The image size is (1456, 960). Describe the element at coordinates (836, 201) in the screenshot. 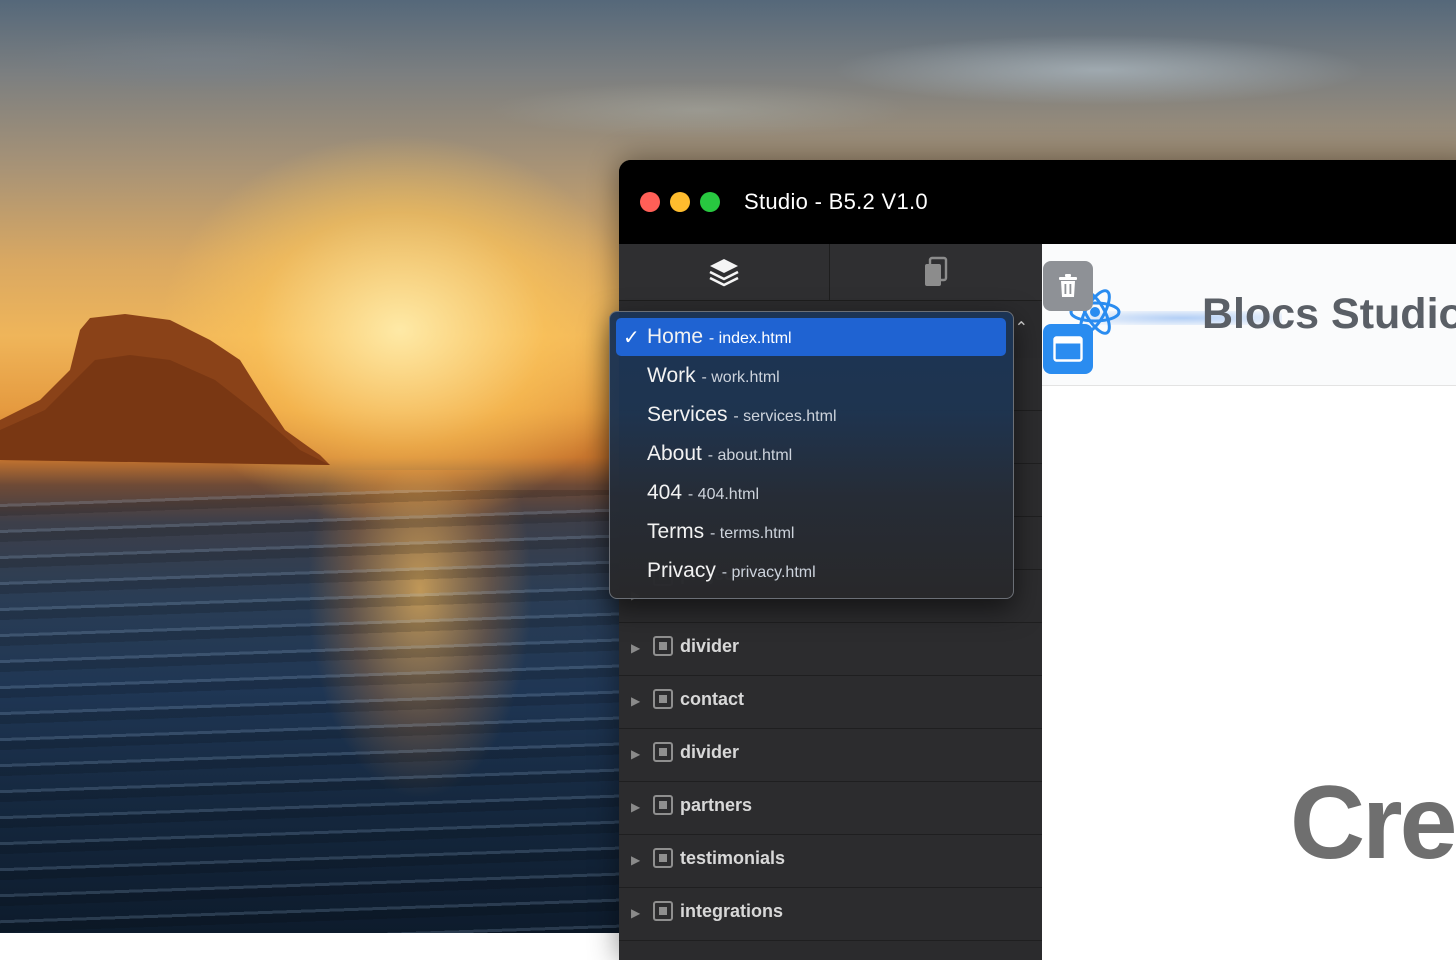

I see `window-title: Studio - B5.2 V1.0` at that location.